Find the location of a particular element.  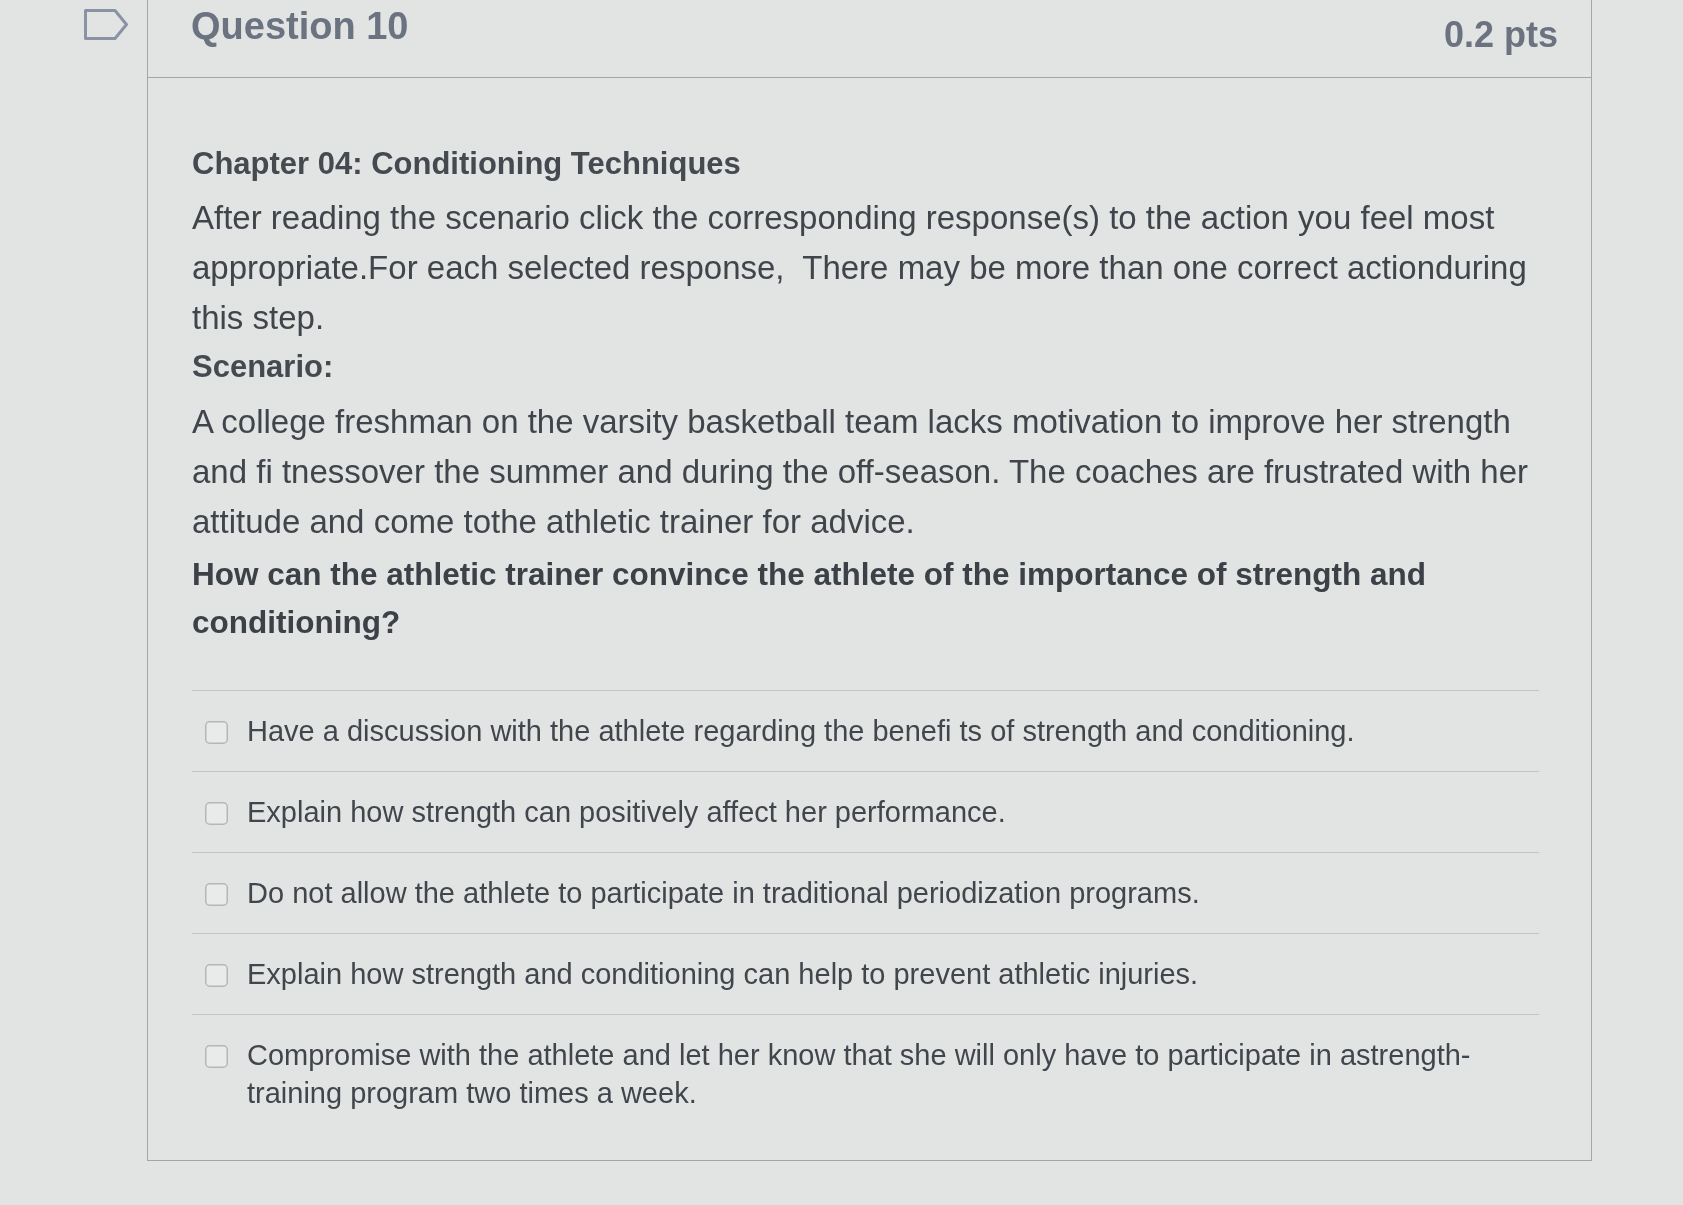

chapter-heading: Chapter 04: Conditioning Techniques is located at coordinates (467, 164).